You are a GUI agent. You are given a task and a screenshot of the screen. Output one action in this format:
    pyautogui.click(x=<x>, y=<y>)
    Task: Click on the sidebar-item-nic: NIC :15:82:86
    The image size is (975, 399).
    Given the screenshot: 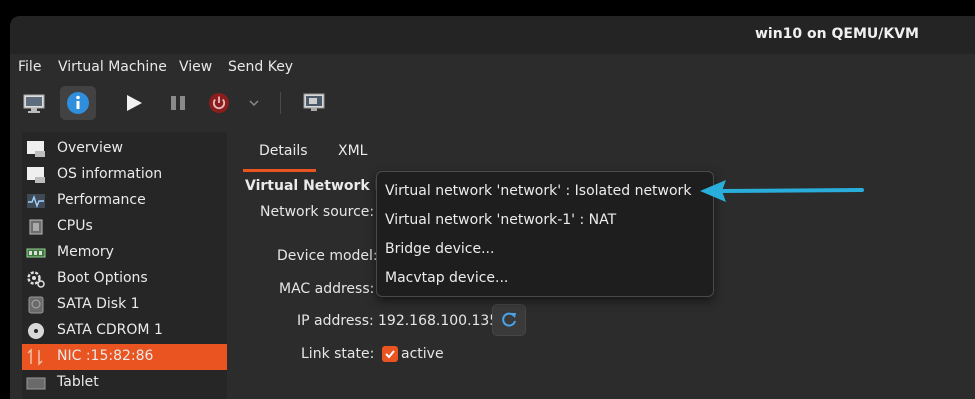 What is the action you would take?
    pyautogui.click(x=124, y=357)
    